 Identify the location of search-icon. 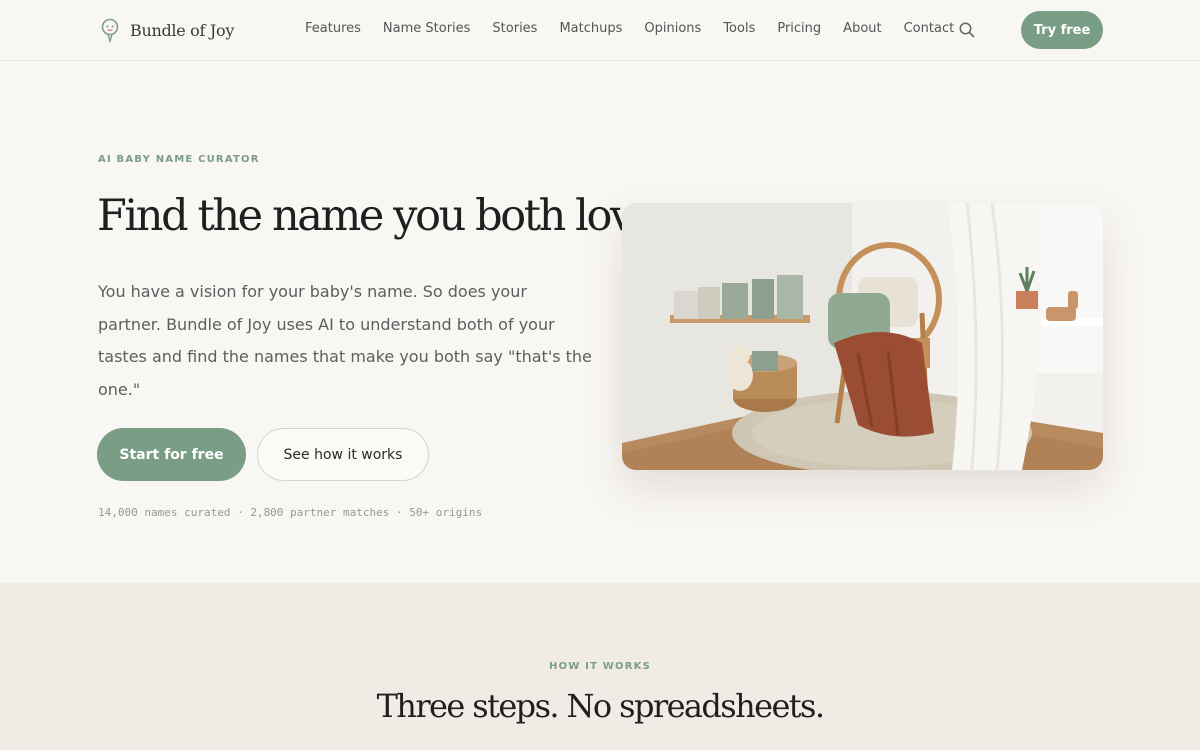
(967, 30).